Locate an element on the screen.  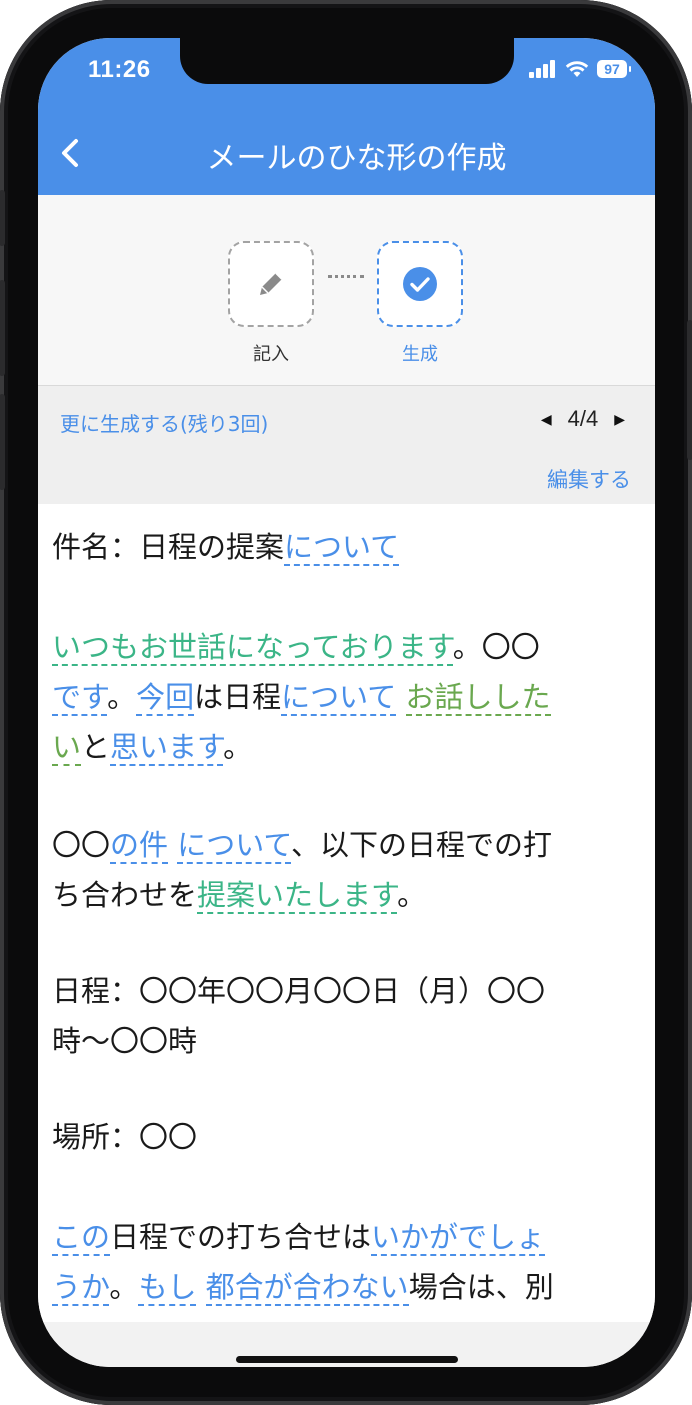
battery-icon: 97 is located at coordinates (614, 69).